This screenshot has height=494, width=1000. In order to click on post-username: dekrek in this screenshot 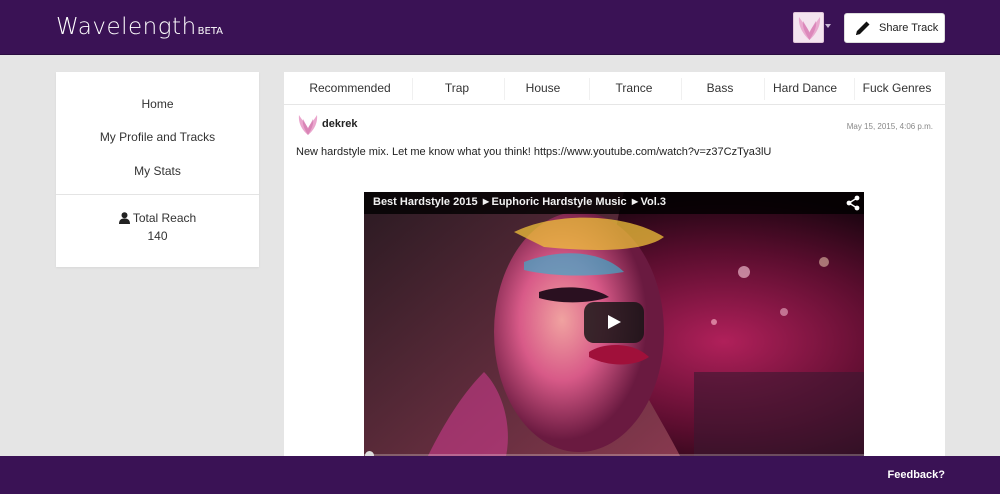, I will do `click(339, 124)`.